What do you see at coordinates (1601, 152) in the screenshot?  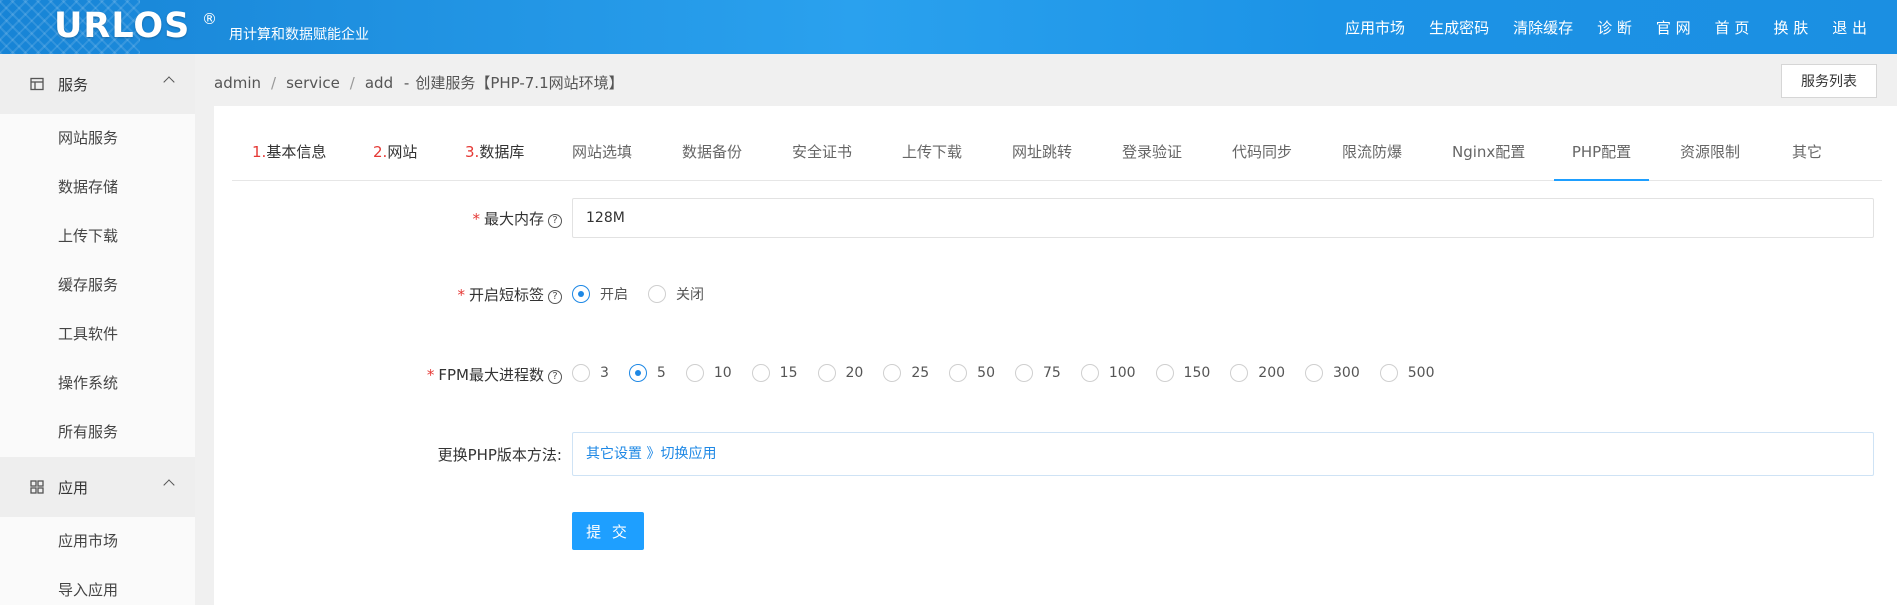 I see `tab-php-config: PHP配置` at bounding box center [1601, 152].